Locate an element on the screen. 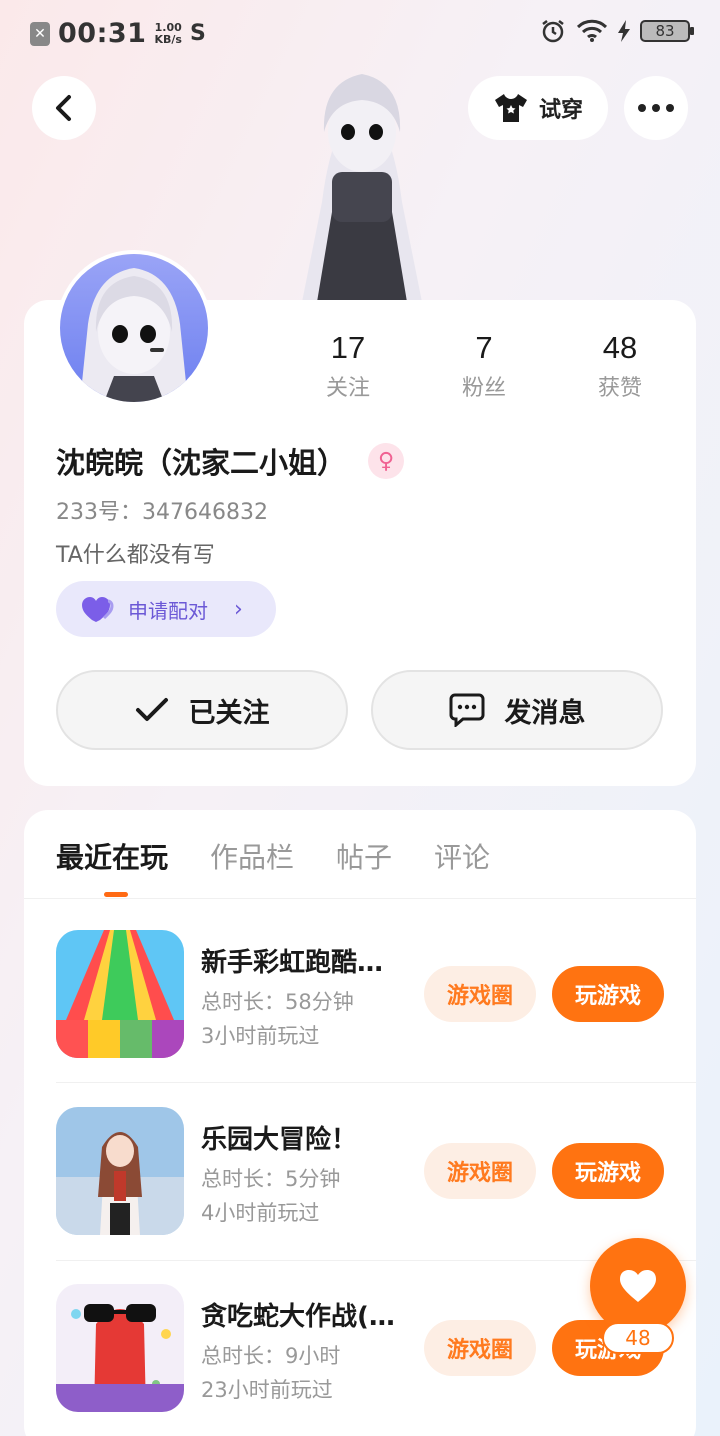  username-row: 沈皖皖（沈家二小姐） ♀ is located at coordinates (230, 461).